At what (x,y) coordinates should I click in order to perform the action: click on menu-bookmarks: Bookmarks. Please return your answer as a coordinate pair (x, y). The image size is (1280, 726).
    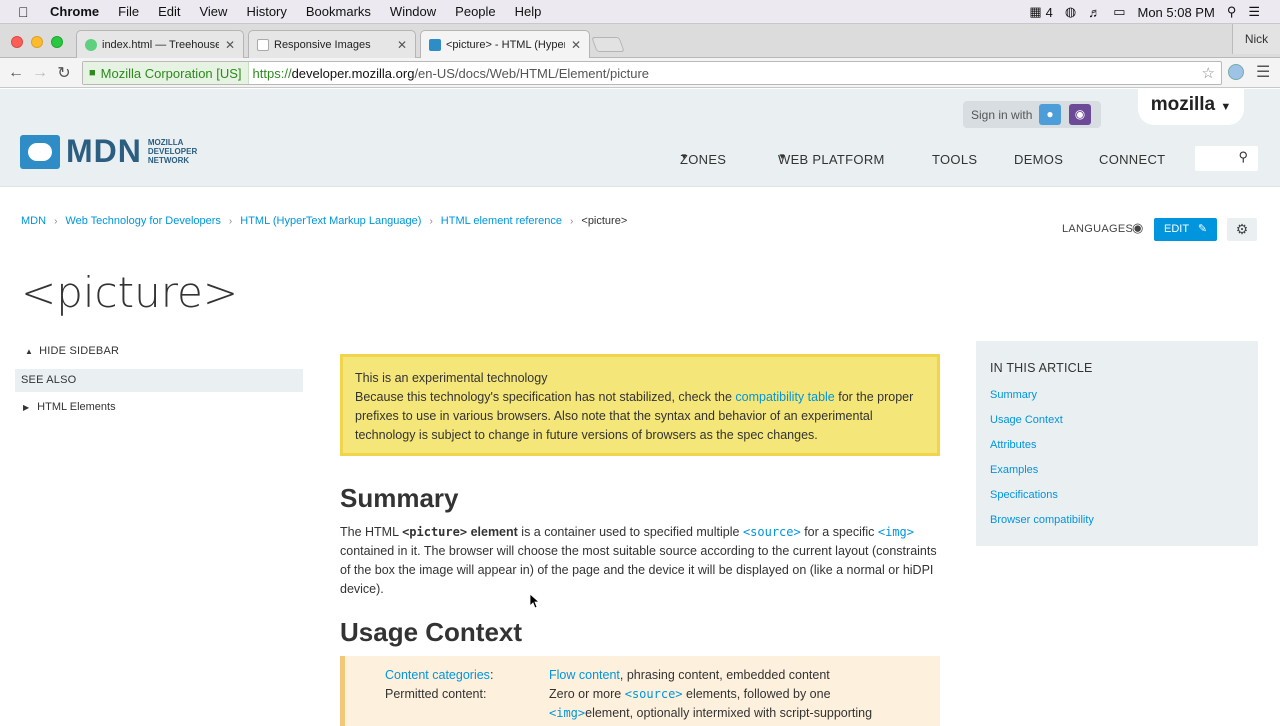
    Looking at the image, I should click on (338, 11).